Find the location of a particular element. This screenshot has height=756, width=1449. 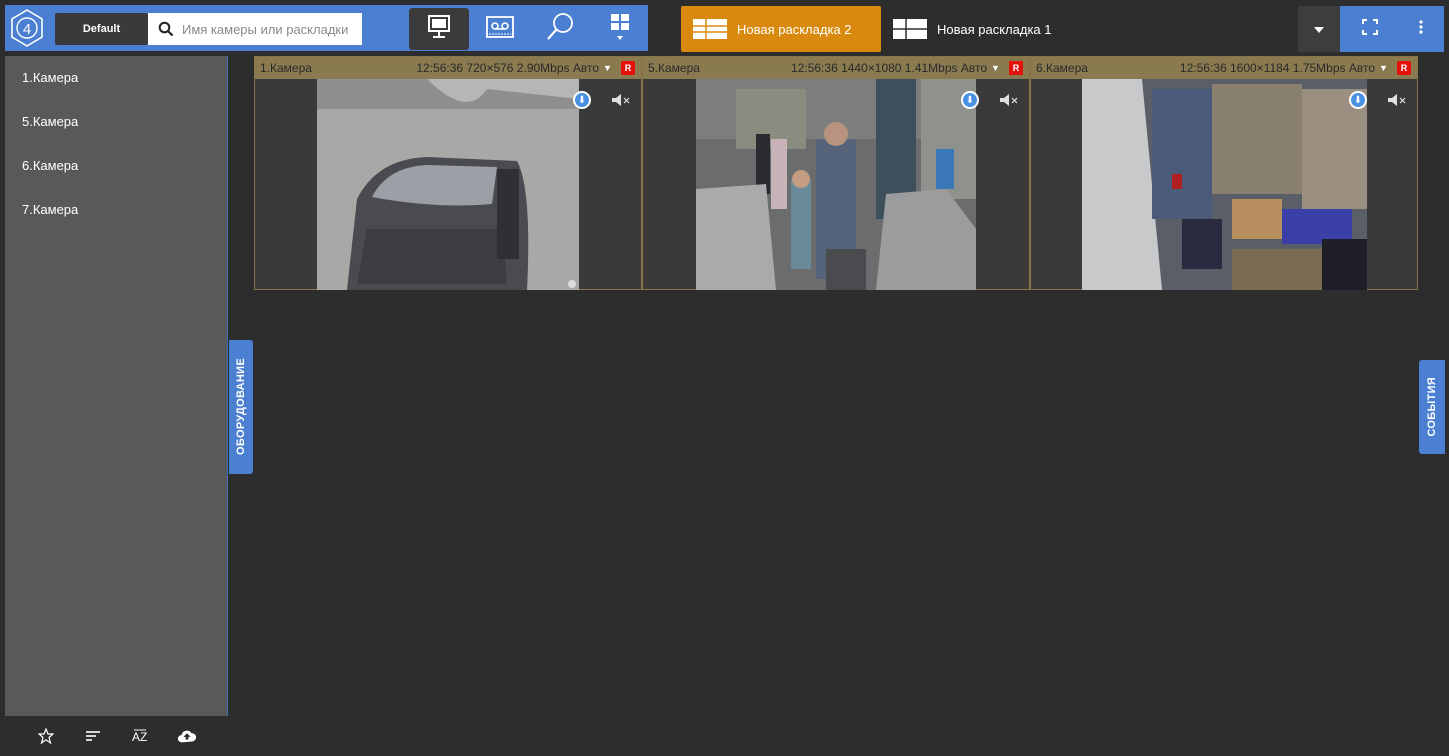

camera-tile-name: 1.Камера is located at coordinates (286, 68).